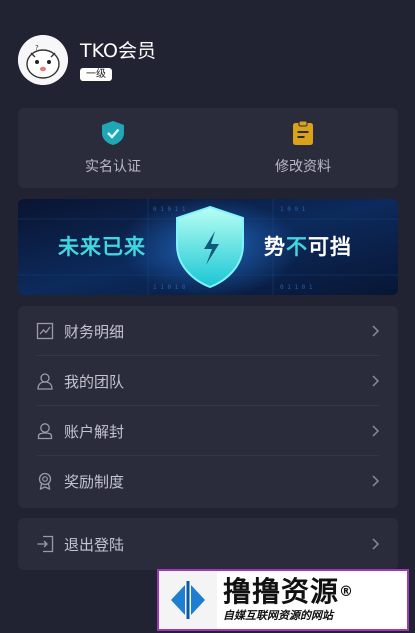 The height and width of the screenshot is (633, 415). Describe the element at coordinates (169, 209) in the screenshot. I see `svg-text: 0 1 0 1 1` at that location.